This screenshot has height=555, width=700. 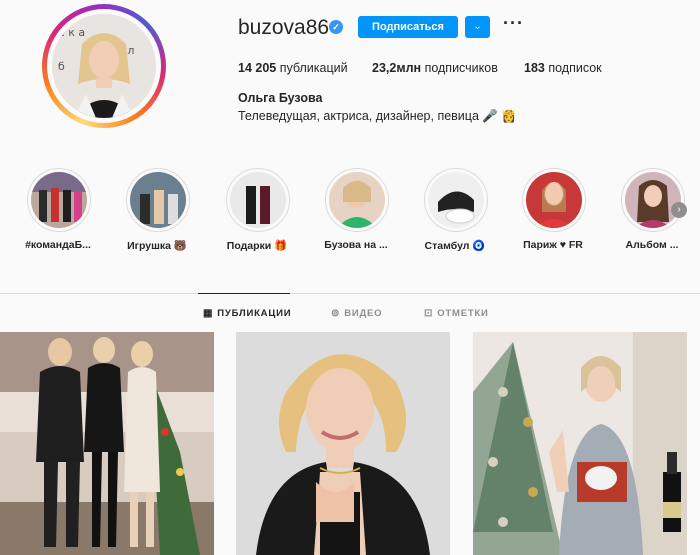 What do you see at coordinates (336, 313) in the screenshot?
I see `video-icon: ⊚` at bounding box center [336, 313].